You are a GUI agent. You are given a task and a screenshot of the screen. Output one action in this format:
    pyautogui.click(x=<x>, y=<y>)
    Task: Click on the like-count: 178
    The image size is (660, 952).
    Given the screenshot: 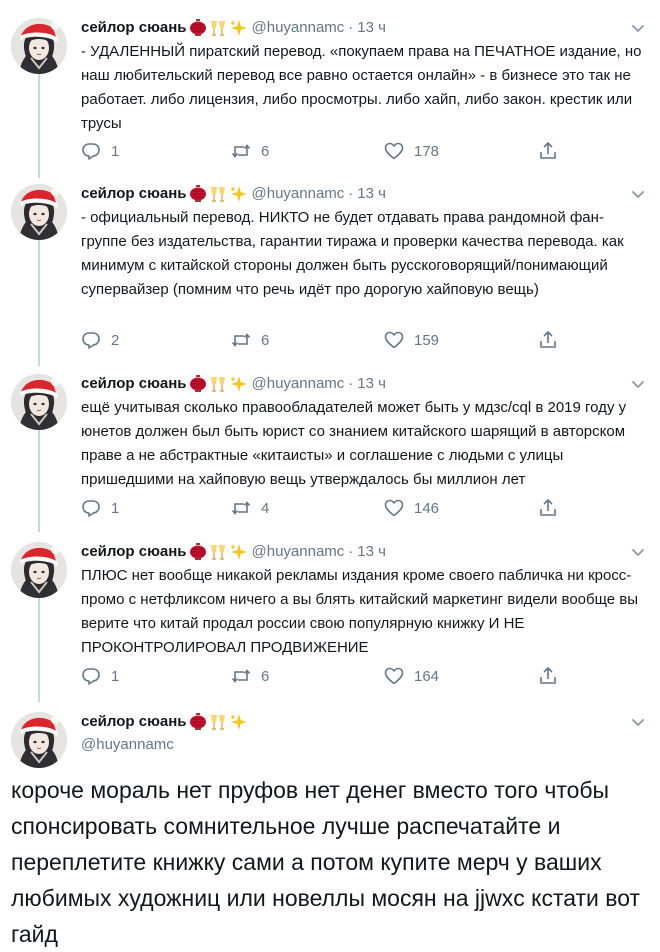 What is the action you would take?
    pyautogui.click(x=427, y=151)
    